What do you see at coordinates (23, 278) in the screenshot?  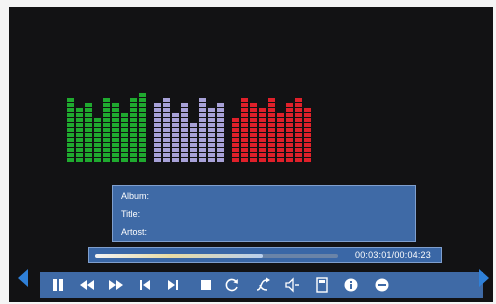 I see `scroll-left-arrow-icon` at bounding box center [23, 278].